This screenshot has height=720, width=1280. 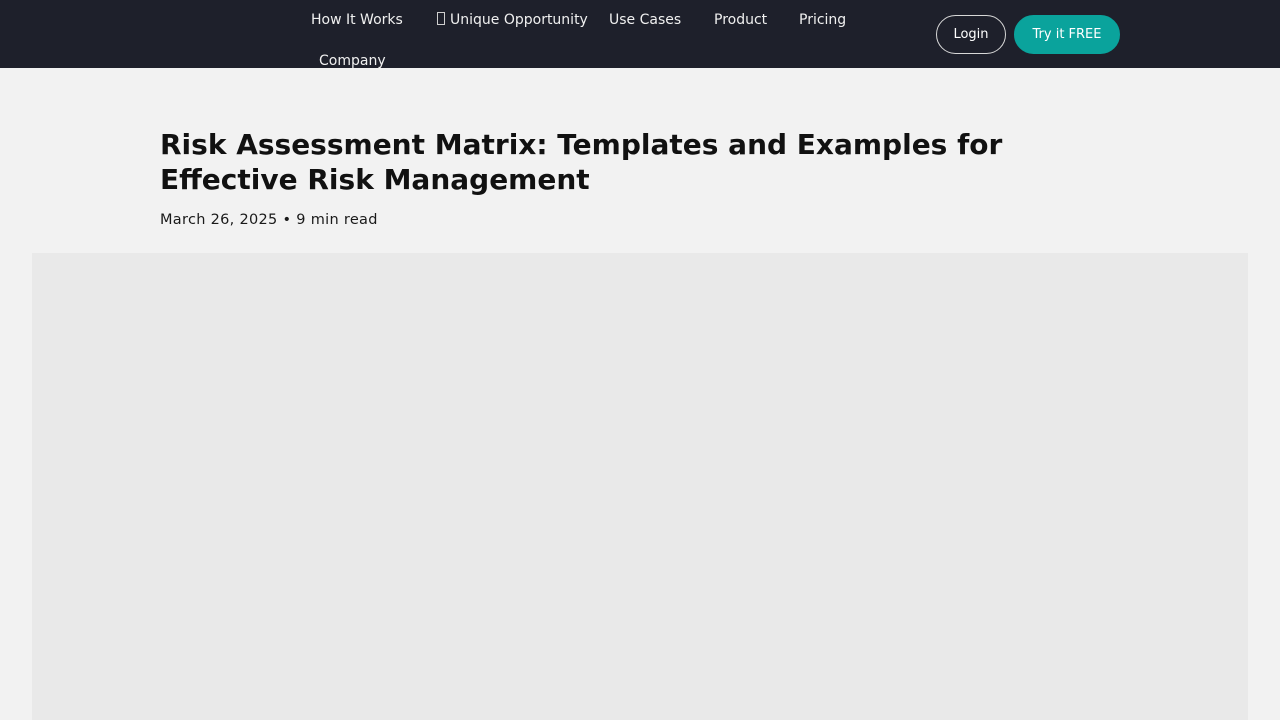 What do you see at coordinates (219, 220) in the screenshot?
I see `publish-date: March 26, 2025` at bounding box center [219, 220].